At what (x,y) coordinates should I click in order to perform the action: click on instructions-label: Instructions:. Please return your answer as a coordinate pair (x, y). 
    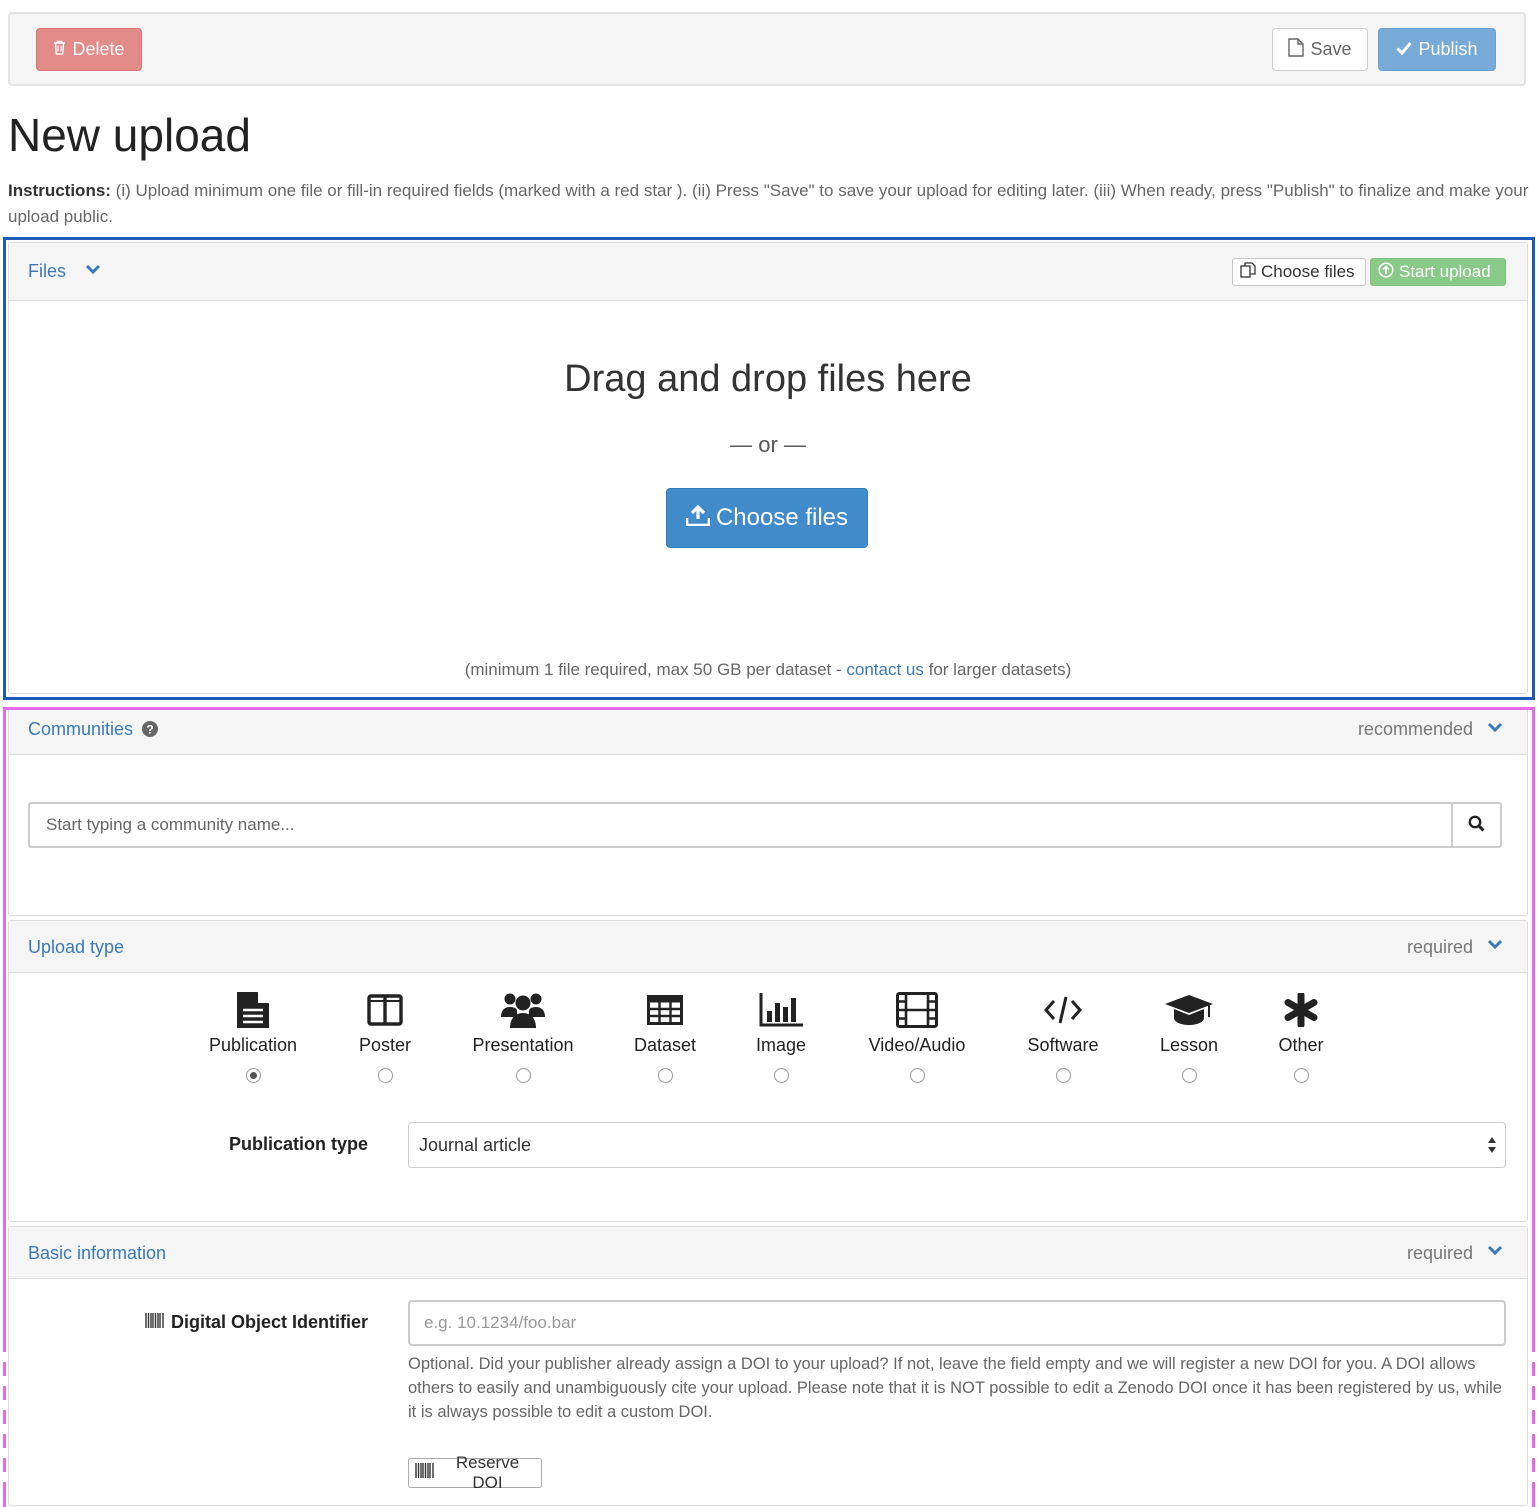
    Looking at the image, I should click on (59, 190).